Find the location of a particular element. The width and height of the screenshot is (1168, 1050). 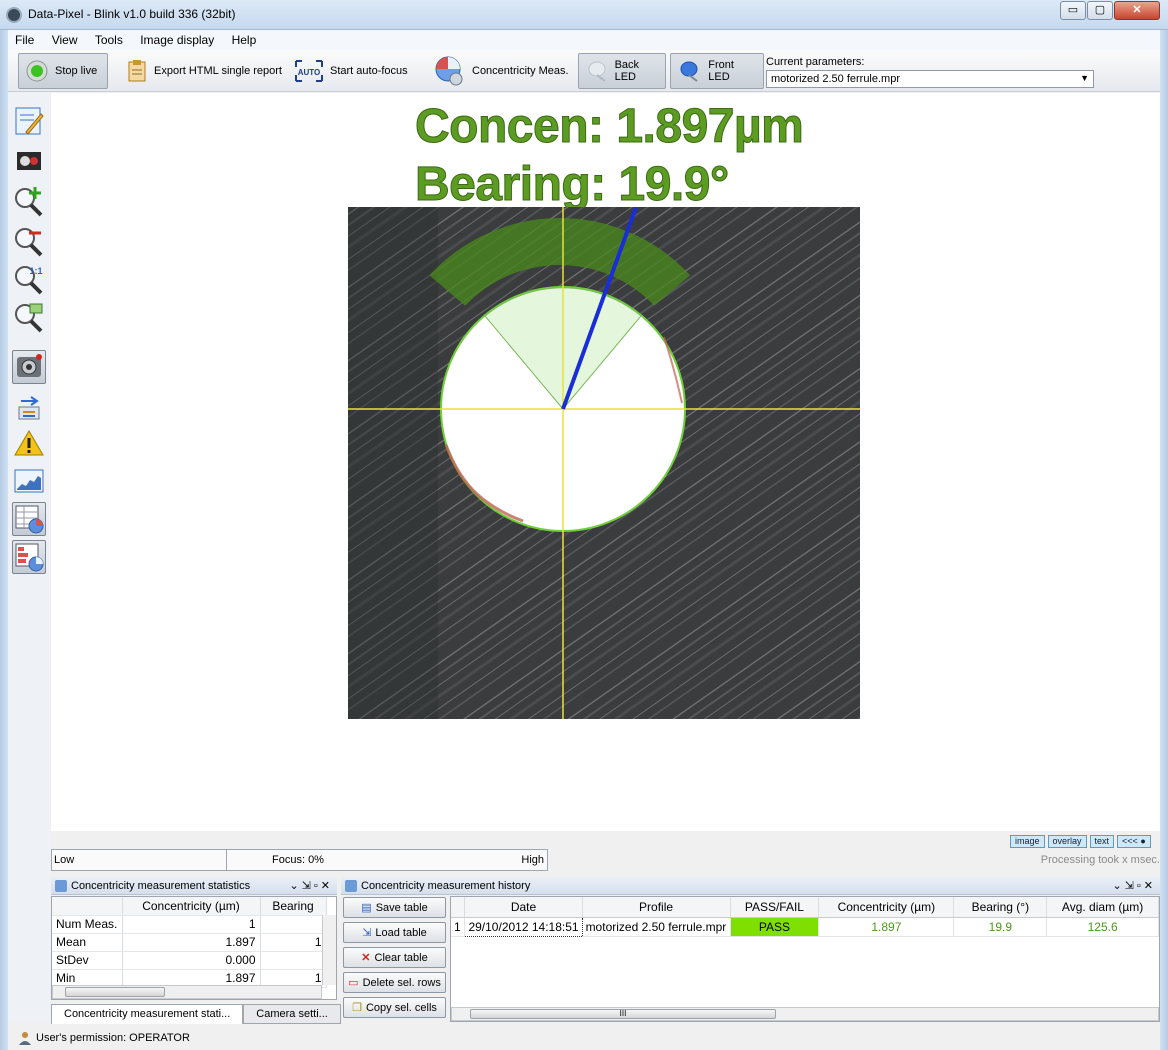

app-logo-icon is located at coordinates (14, 15).